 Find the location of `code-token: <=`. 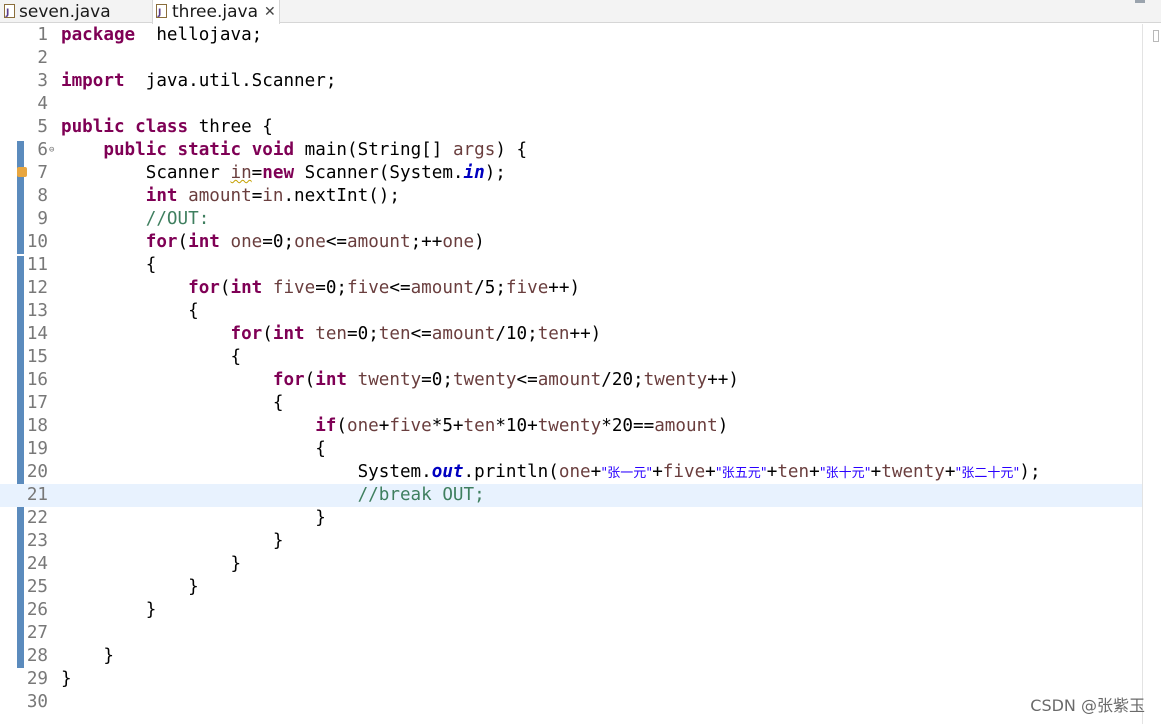

code-token: <= is located at coordinates (336, 242).